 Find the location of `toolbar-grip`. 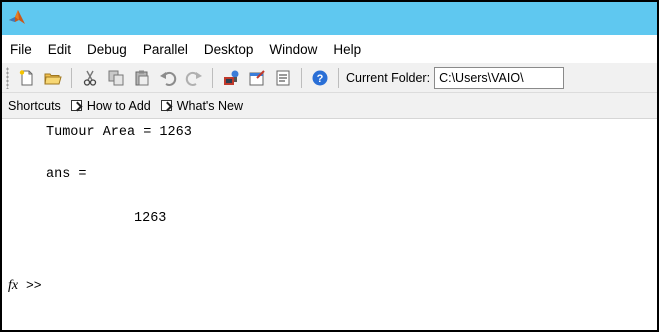

toolbar-grip is located at coordinates (7, 77).